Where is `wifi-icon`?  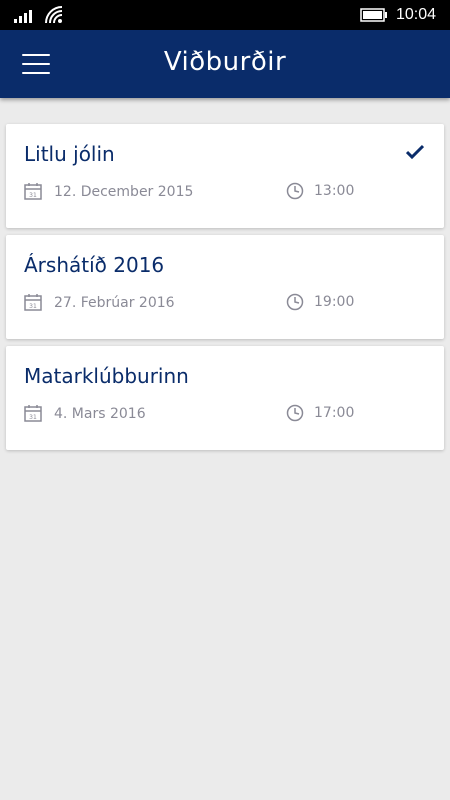
wifi-icon is located at coordinates (54, 15).